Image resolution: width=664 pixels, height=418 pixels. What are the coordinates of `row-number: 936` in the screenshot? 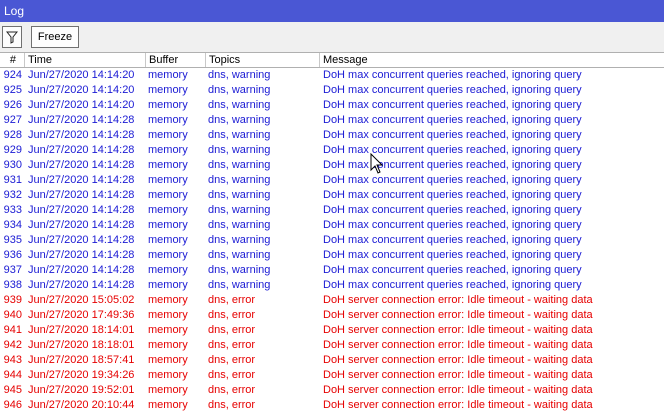 It's located at (12, 255).